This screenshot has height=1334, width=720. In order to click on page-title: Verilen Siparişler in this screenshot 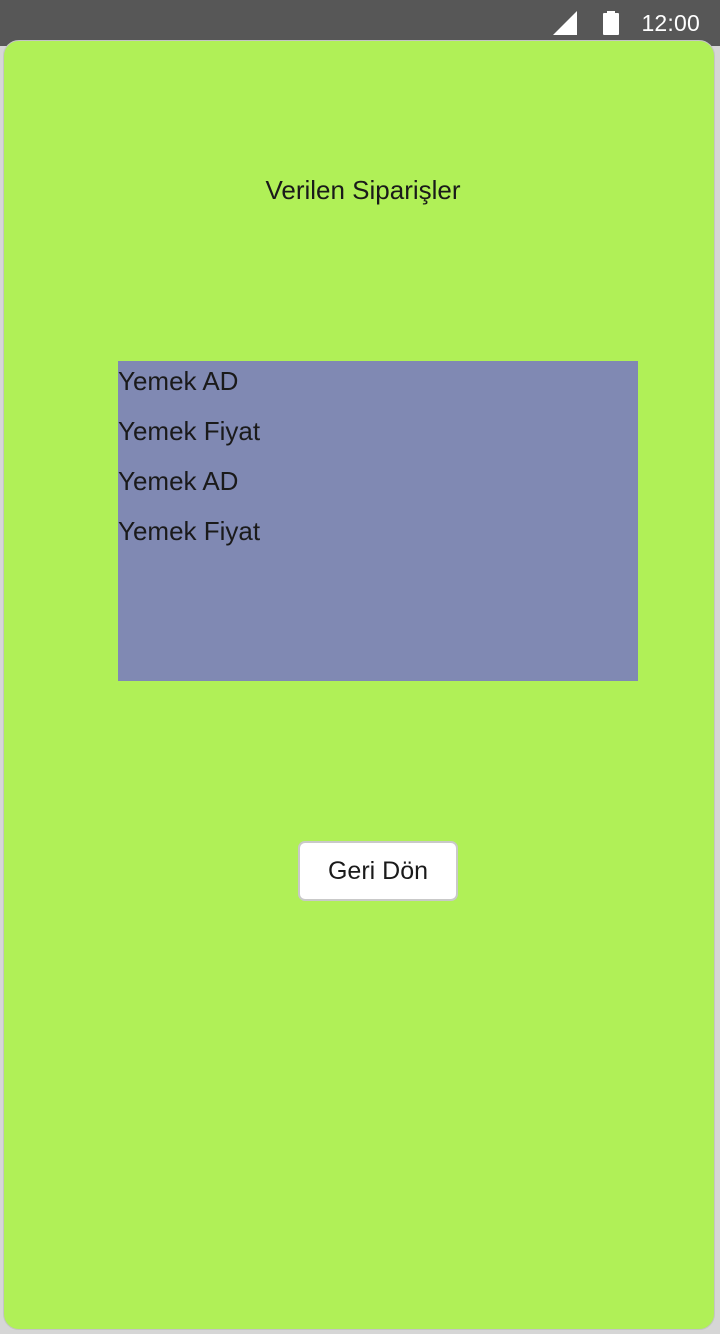, I will do `click(363, 190)`.